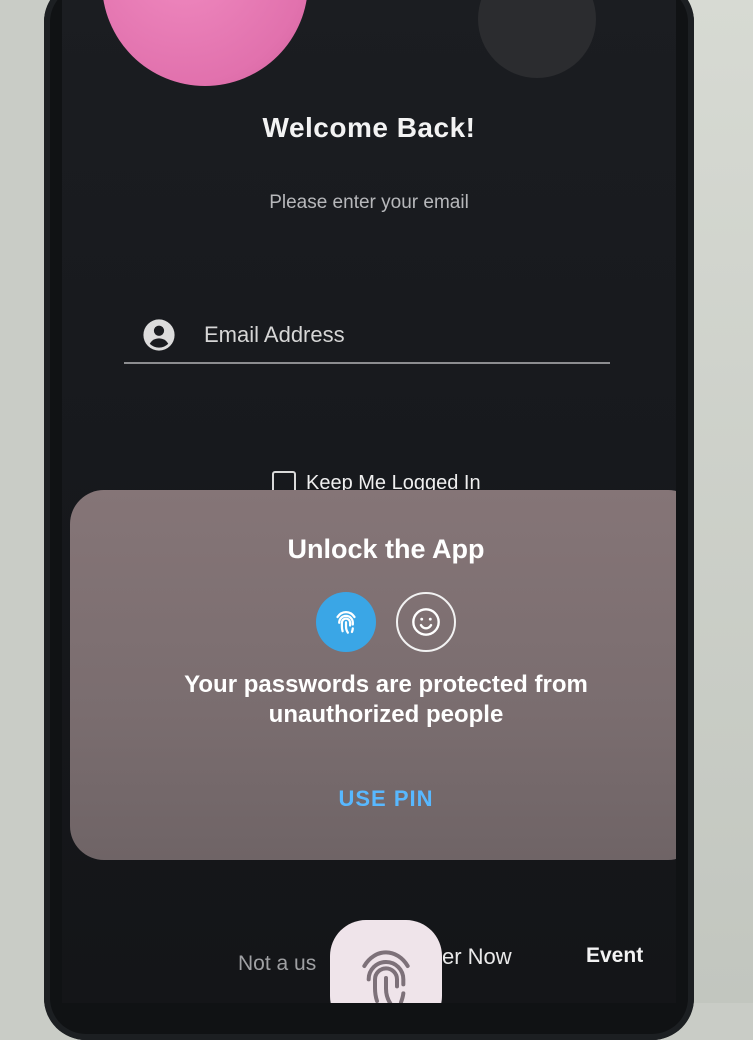 This screenshot has height=1040, width=753. I want to click on face-option-button, so click(426, 622).